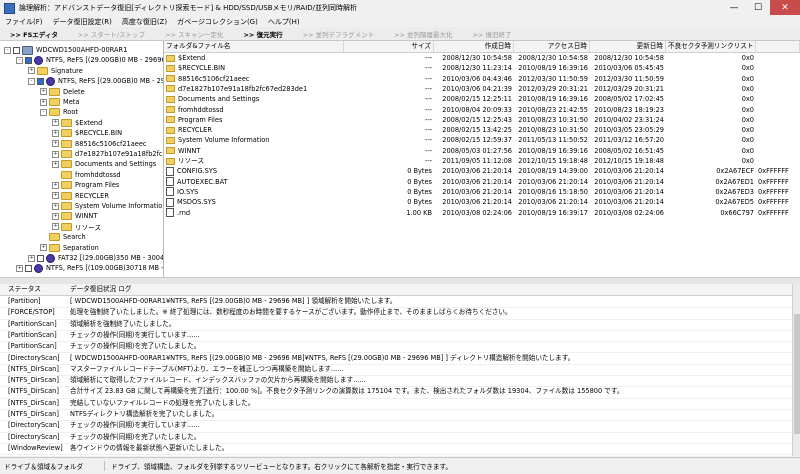 This screenshot has height=474, width=800. Describe the element at coordinates (785, 7) in the screenshot. I see `close-button: ✕` at that location.